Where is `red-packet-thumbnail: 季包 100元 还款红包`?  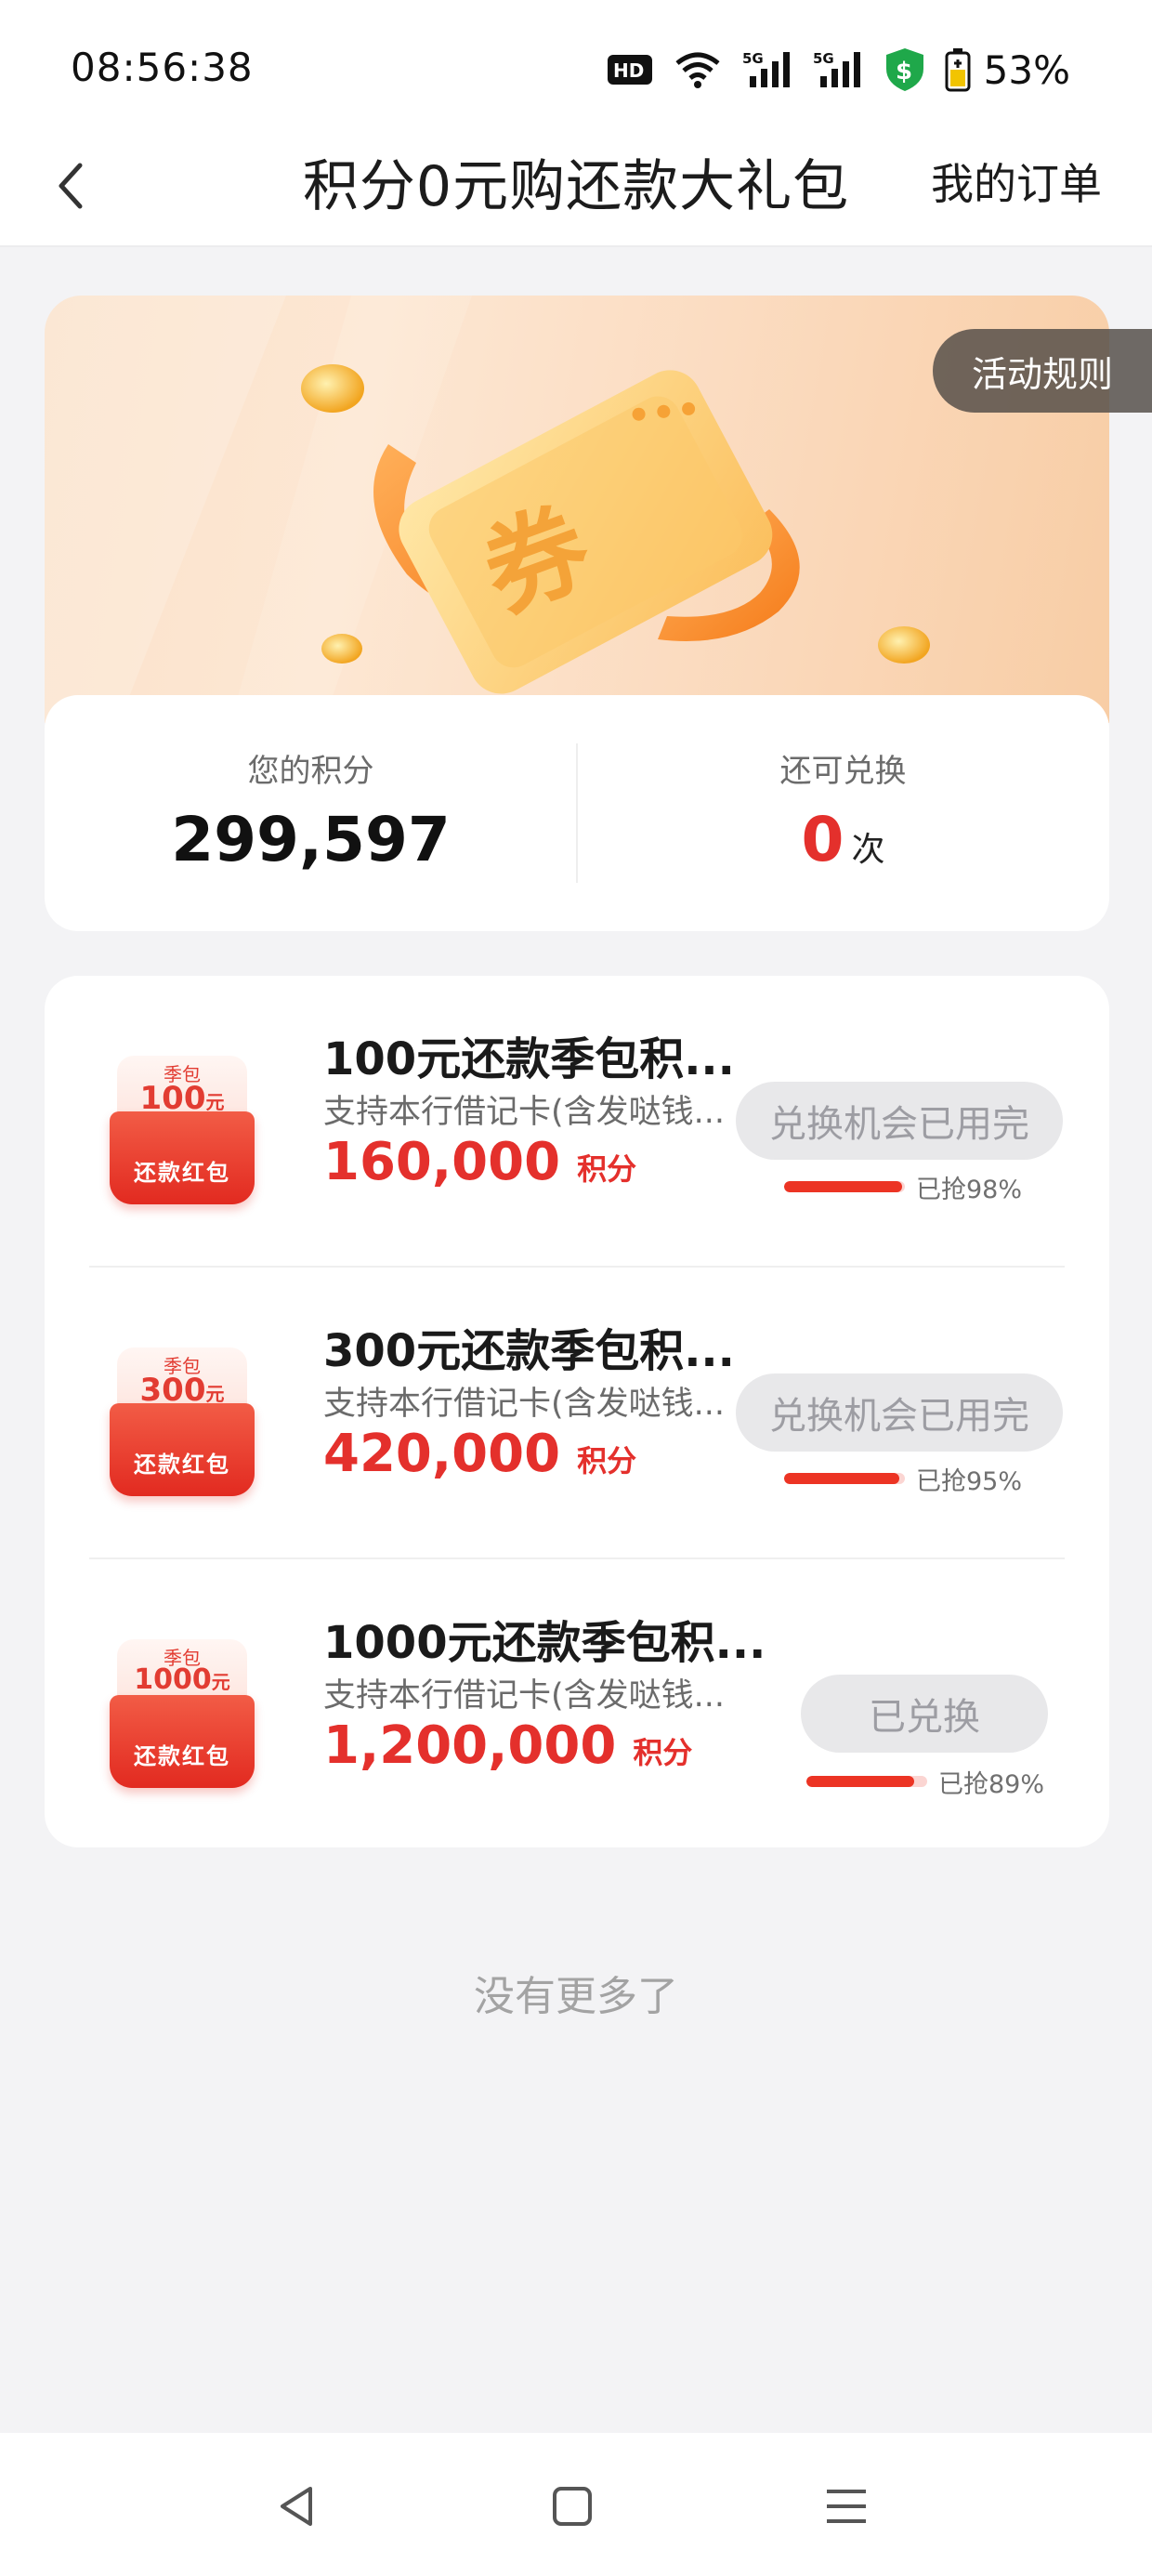 red-packet-thumbnail: 季包 100元 还款红包 is located at coordinates (182, 1129).